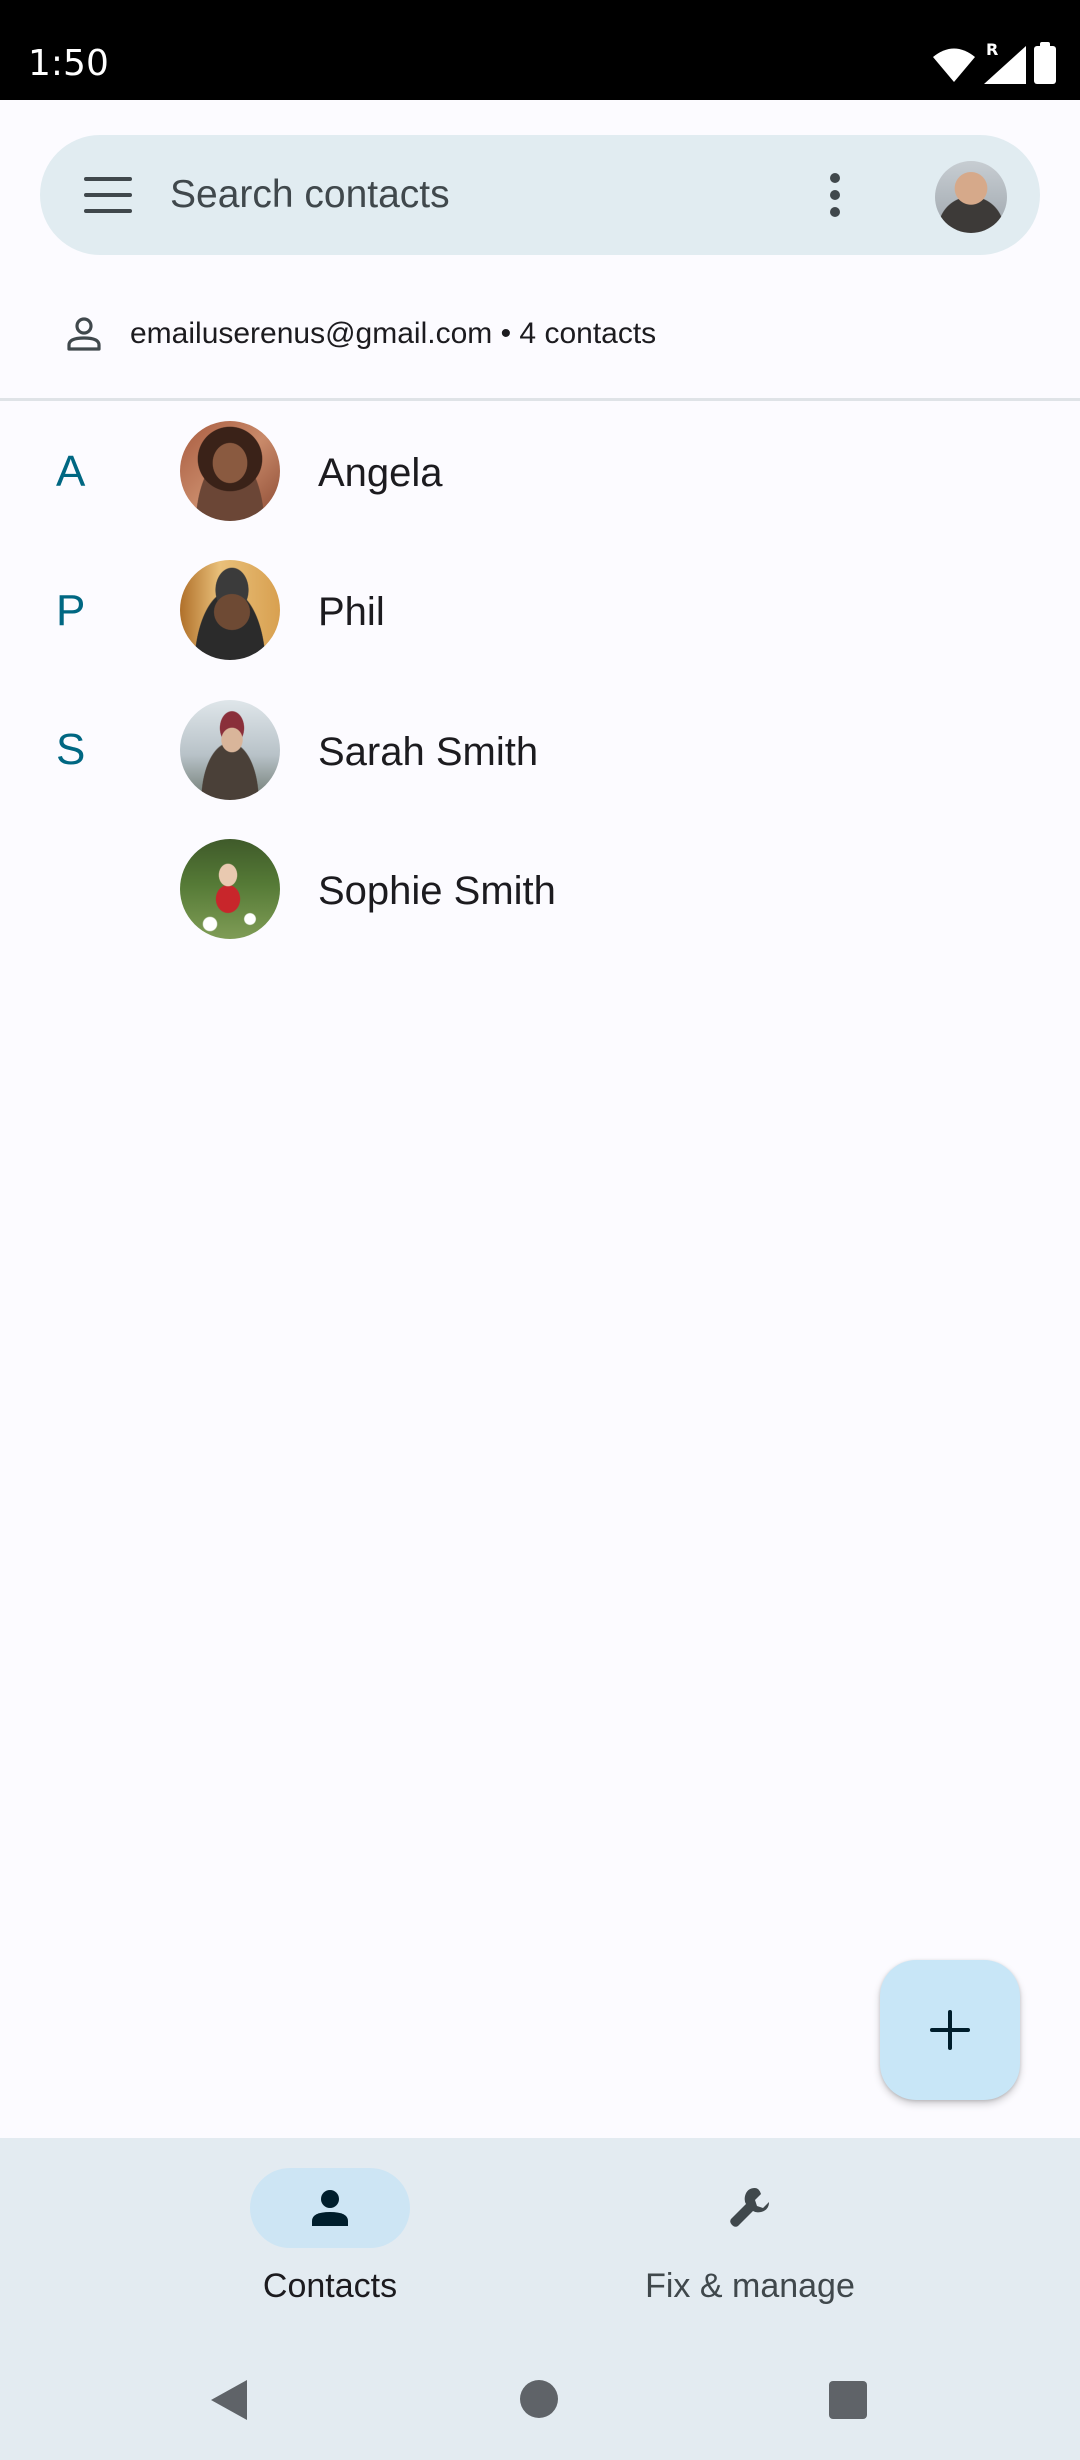 Image resolution: width=1080 pixels, height=2460 pixels. Describe the element at coordinates (992, 49) in the screenshot. I see `network-badge: R` at that location.